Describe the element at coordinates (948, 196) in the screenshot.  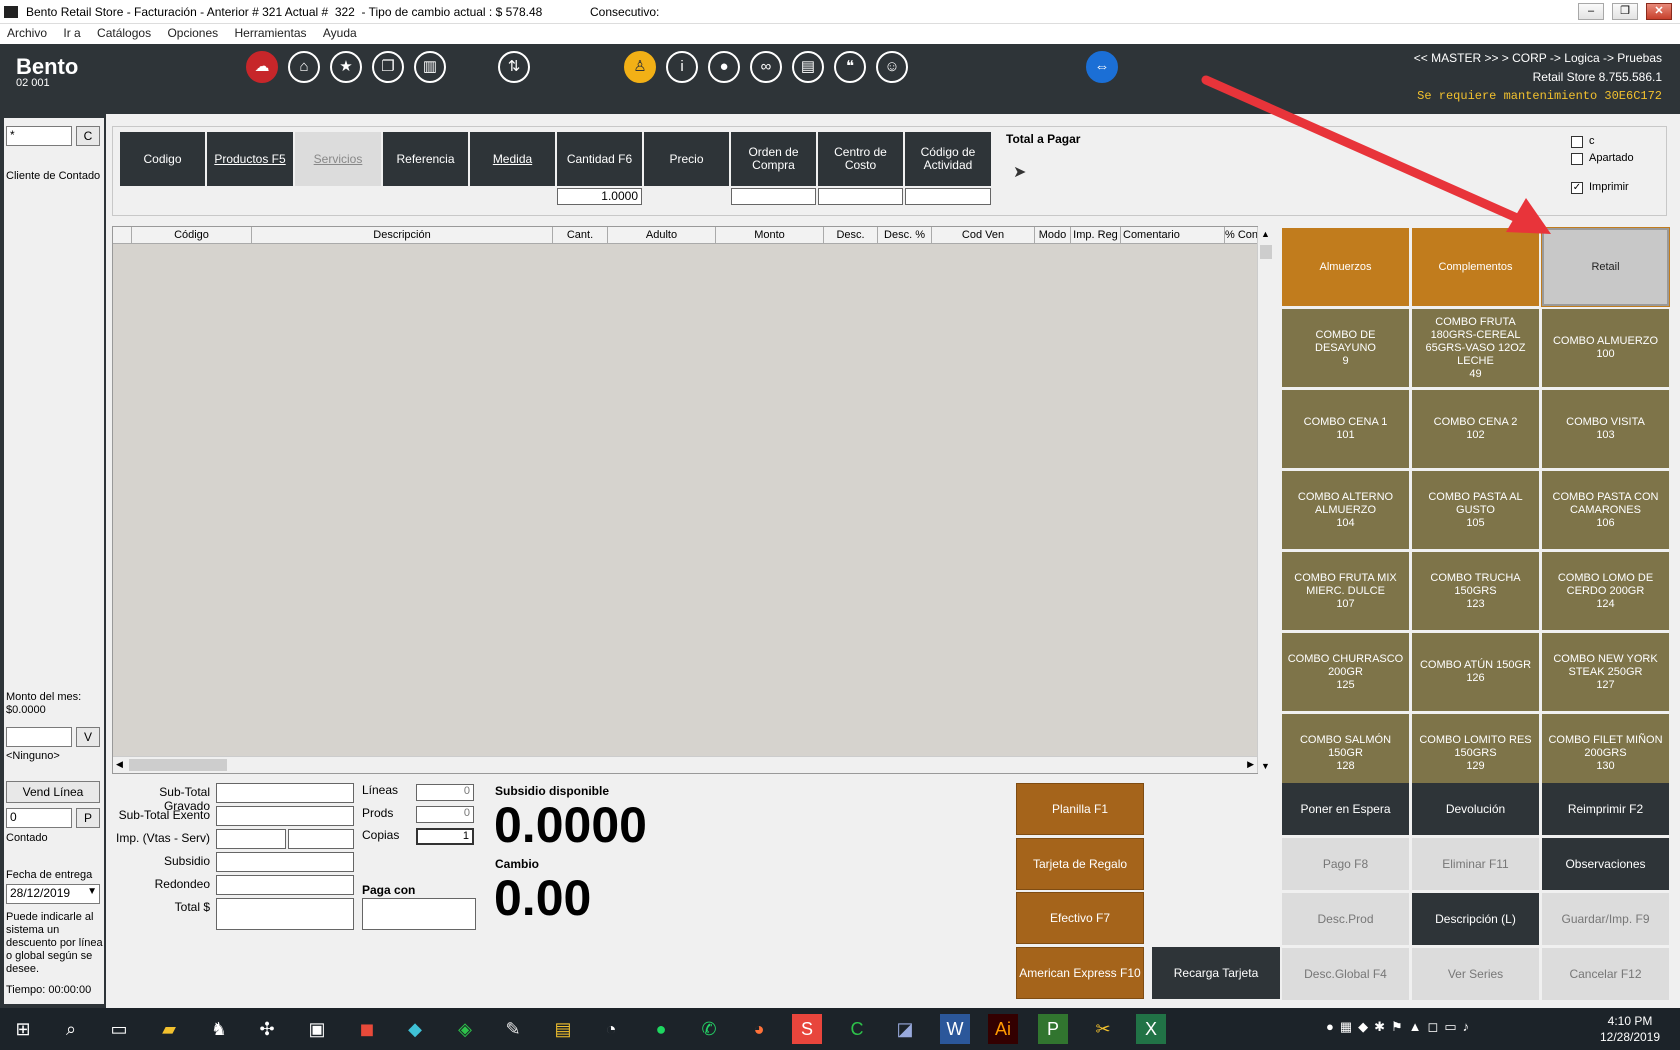
I see `codigo-actividad-input` at that location.